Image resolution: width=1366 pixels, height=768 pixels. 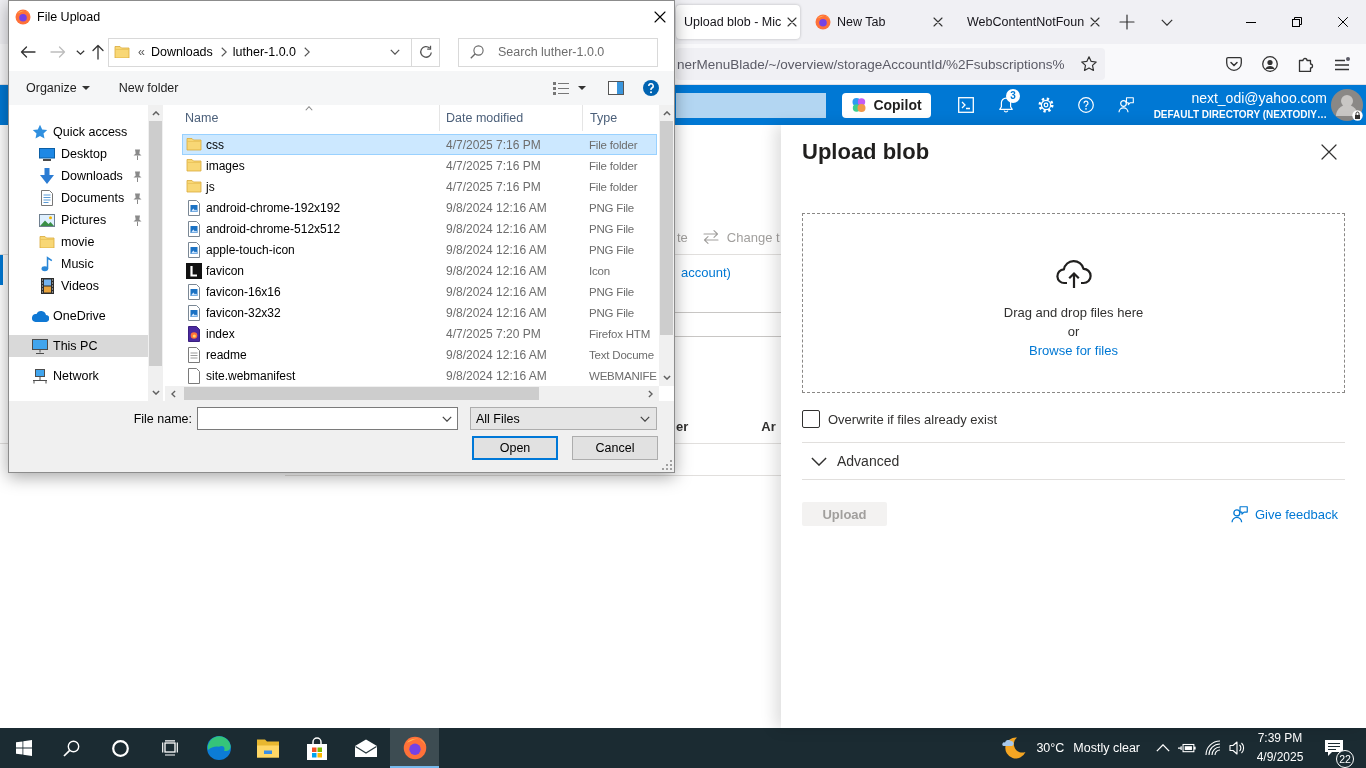 What do you see at coordinates (311, 118) in the screenshot?
I see `column-header: Name` at bounding box center [311, 118].